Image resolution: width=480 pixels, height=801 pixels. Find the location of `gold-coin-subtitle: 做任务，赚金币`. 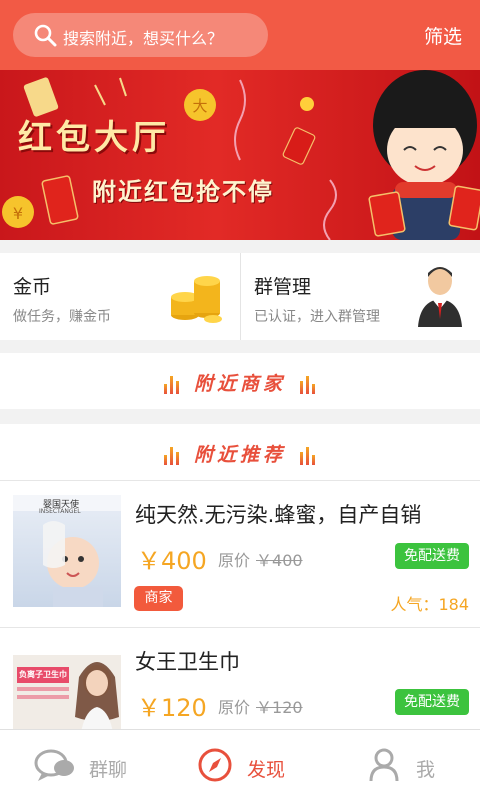

gold-coin-subtitle: 做任务，赚金币 is located at coordinates (62, 317).